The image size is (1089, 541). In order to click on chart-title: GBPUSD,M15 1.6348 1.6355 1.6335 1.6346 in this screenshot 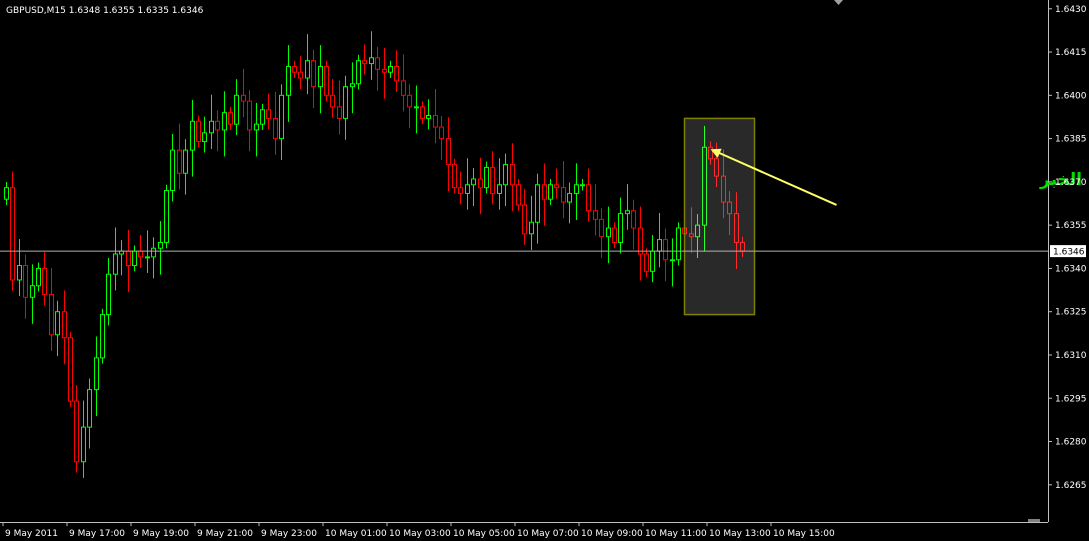, I will do `click(105, 11)`.